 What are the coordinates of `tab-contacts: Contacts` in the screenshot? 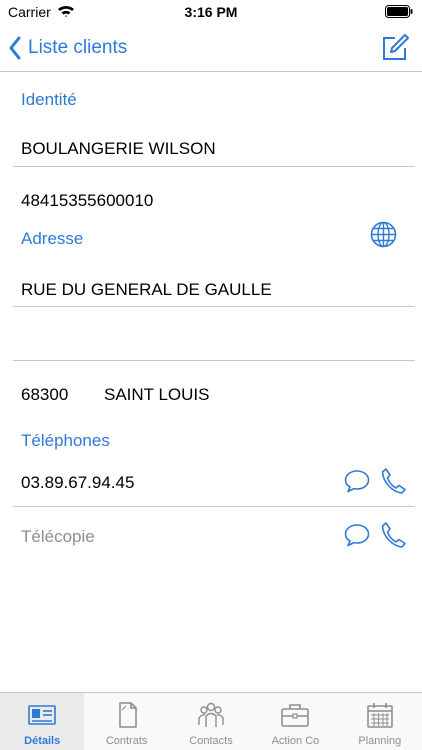 It's located at (211, 721).